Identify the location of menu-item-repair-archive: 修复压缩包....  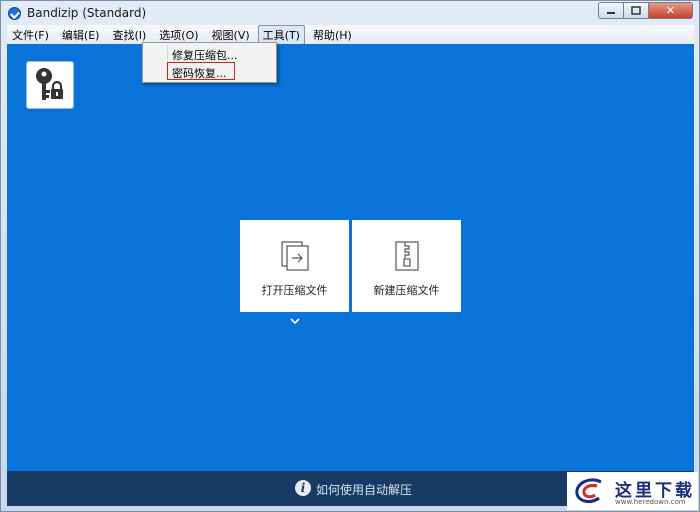
(205, 55).